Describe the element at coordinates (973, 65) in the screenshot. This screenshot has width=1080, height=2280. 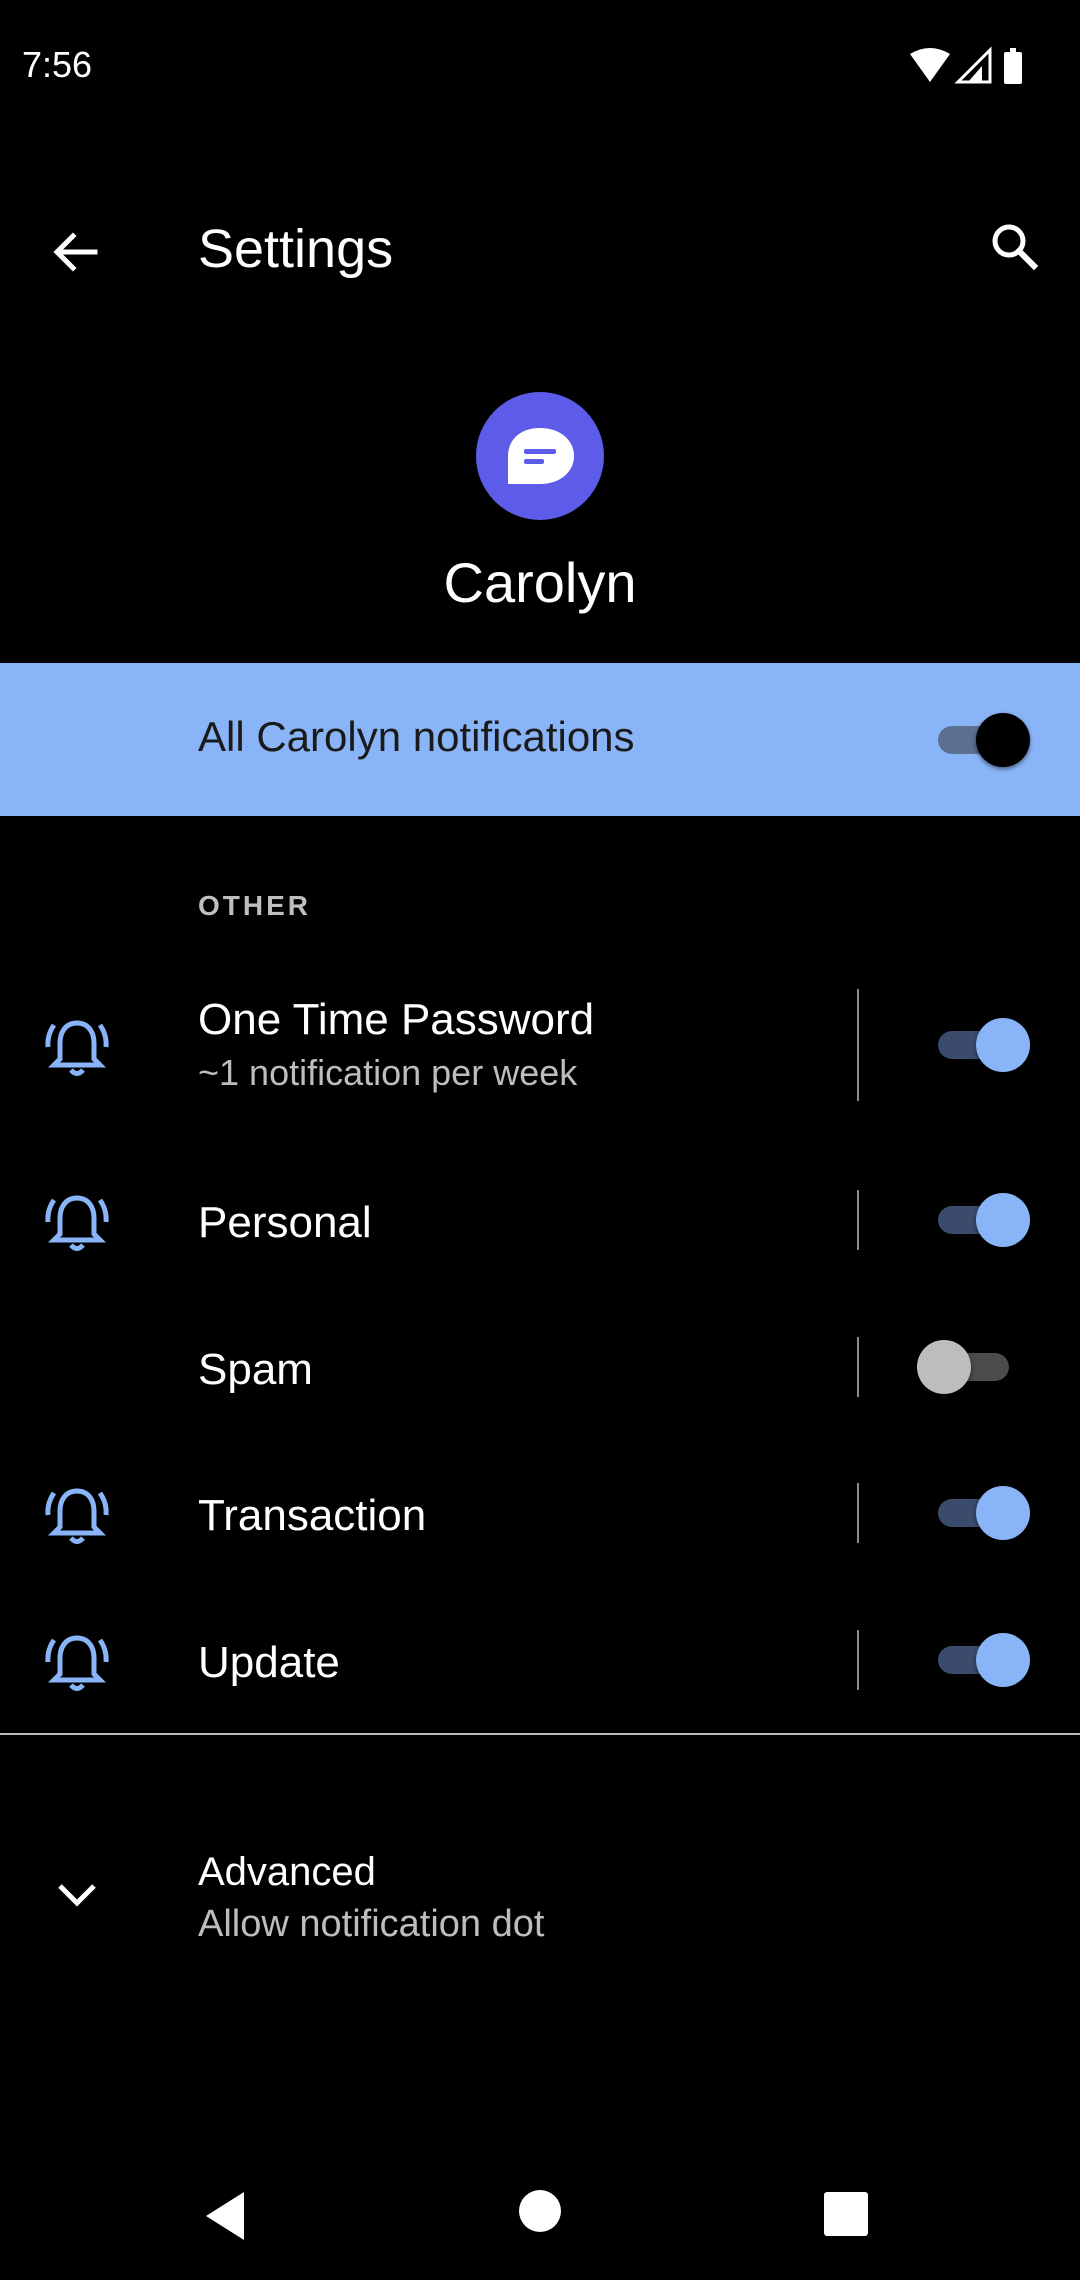
I see `cell-signal-icon` at that location.